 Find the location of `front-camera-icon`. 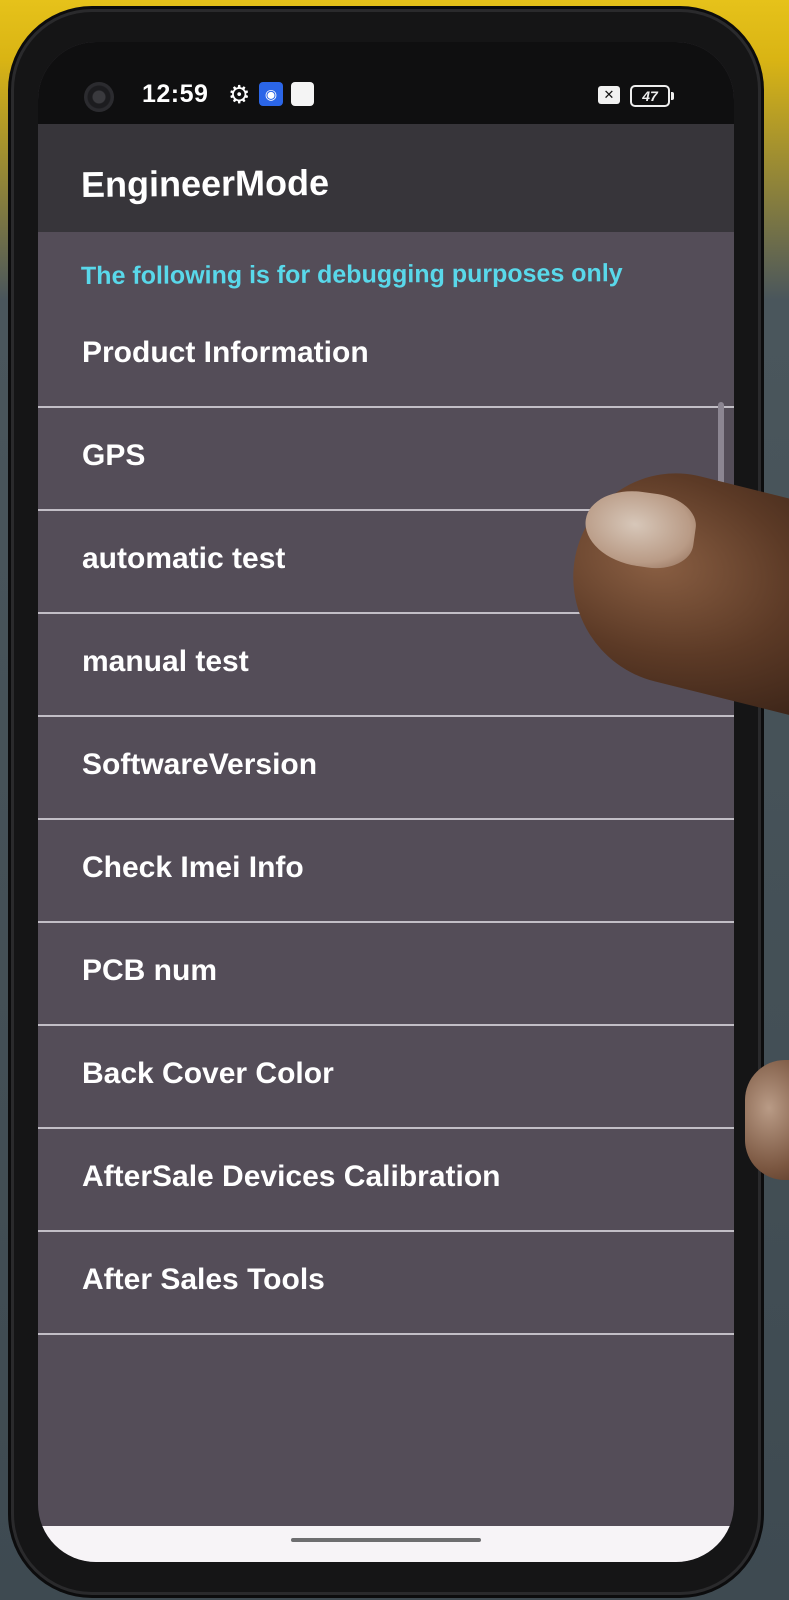

front-camera-icon is located at coordinates (99, 97).